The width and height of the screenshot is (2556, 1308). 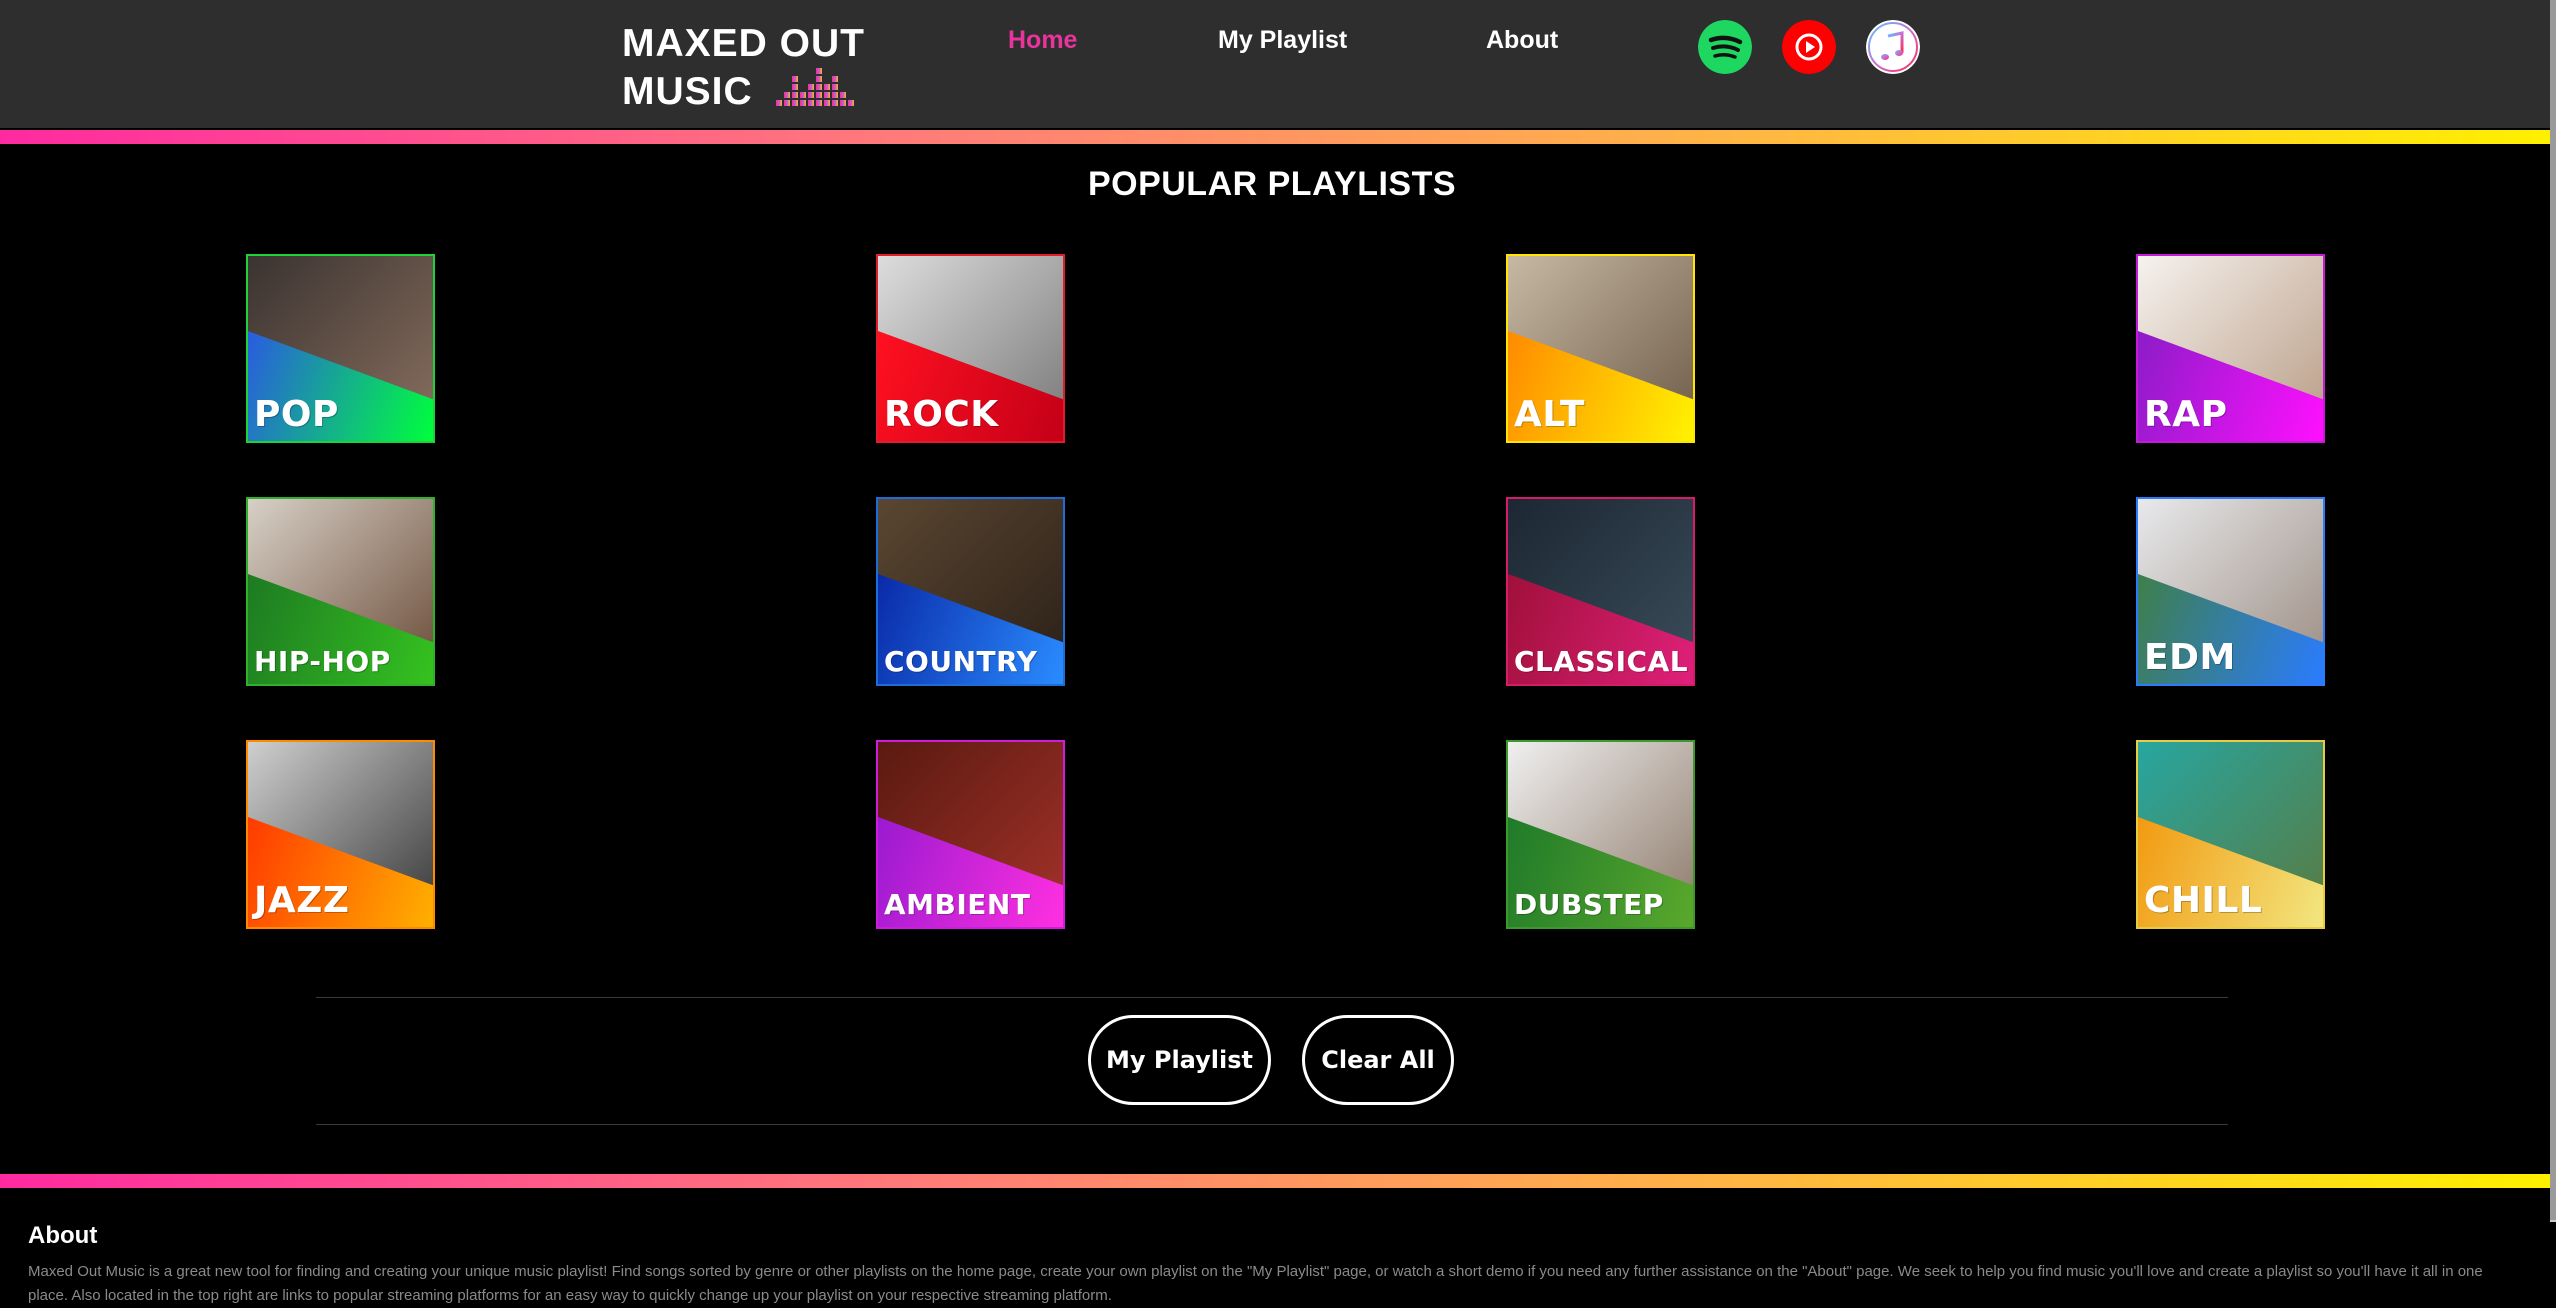 What do you see at coordinates (2230, 834) in the screenshot?
I see `playlist-tile-chill: CHILL` at bounding box center [2230, 834].